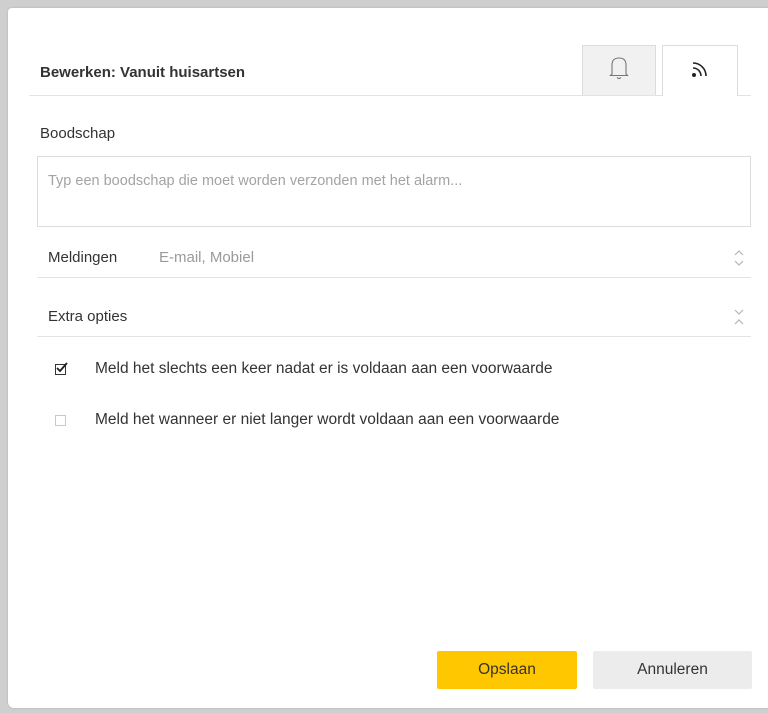 The image size is (768, 713). I want to click on notifications-value: E-mail, Mobiel, so click(207, 257).